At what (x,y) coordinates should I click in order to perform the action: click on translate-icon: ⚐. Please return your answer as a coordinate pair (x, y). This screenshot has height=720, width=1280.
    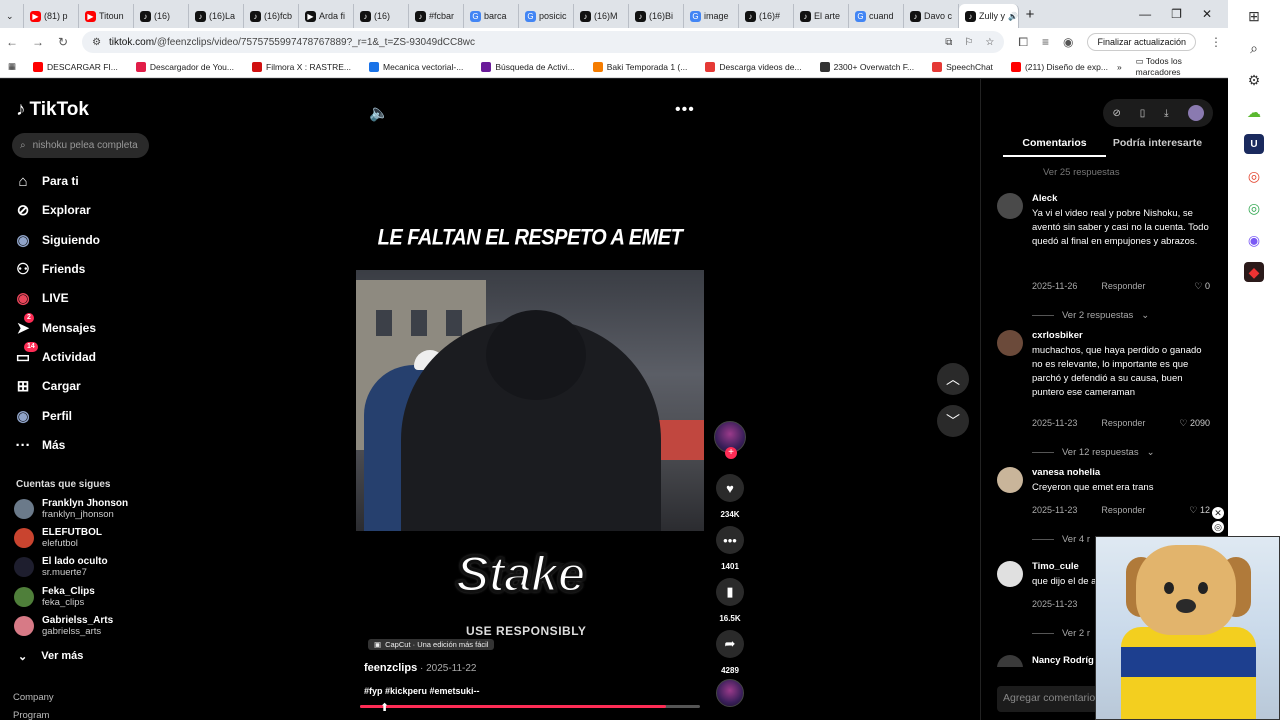
    Looking at the image, I should click on (968, 42).